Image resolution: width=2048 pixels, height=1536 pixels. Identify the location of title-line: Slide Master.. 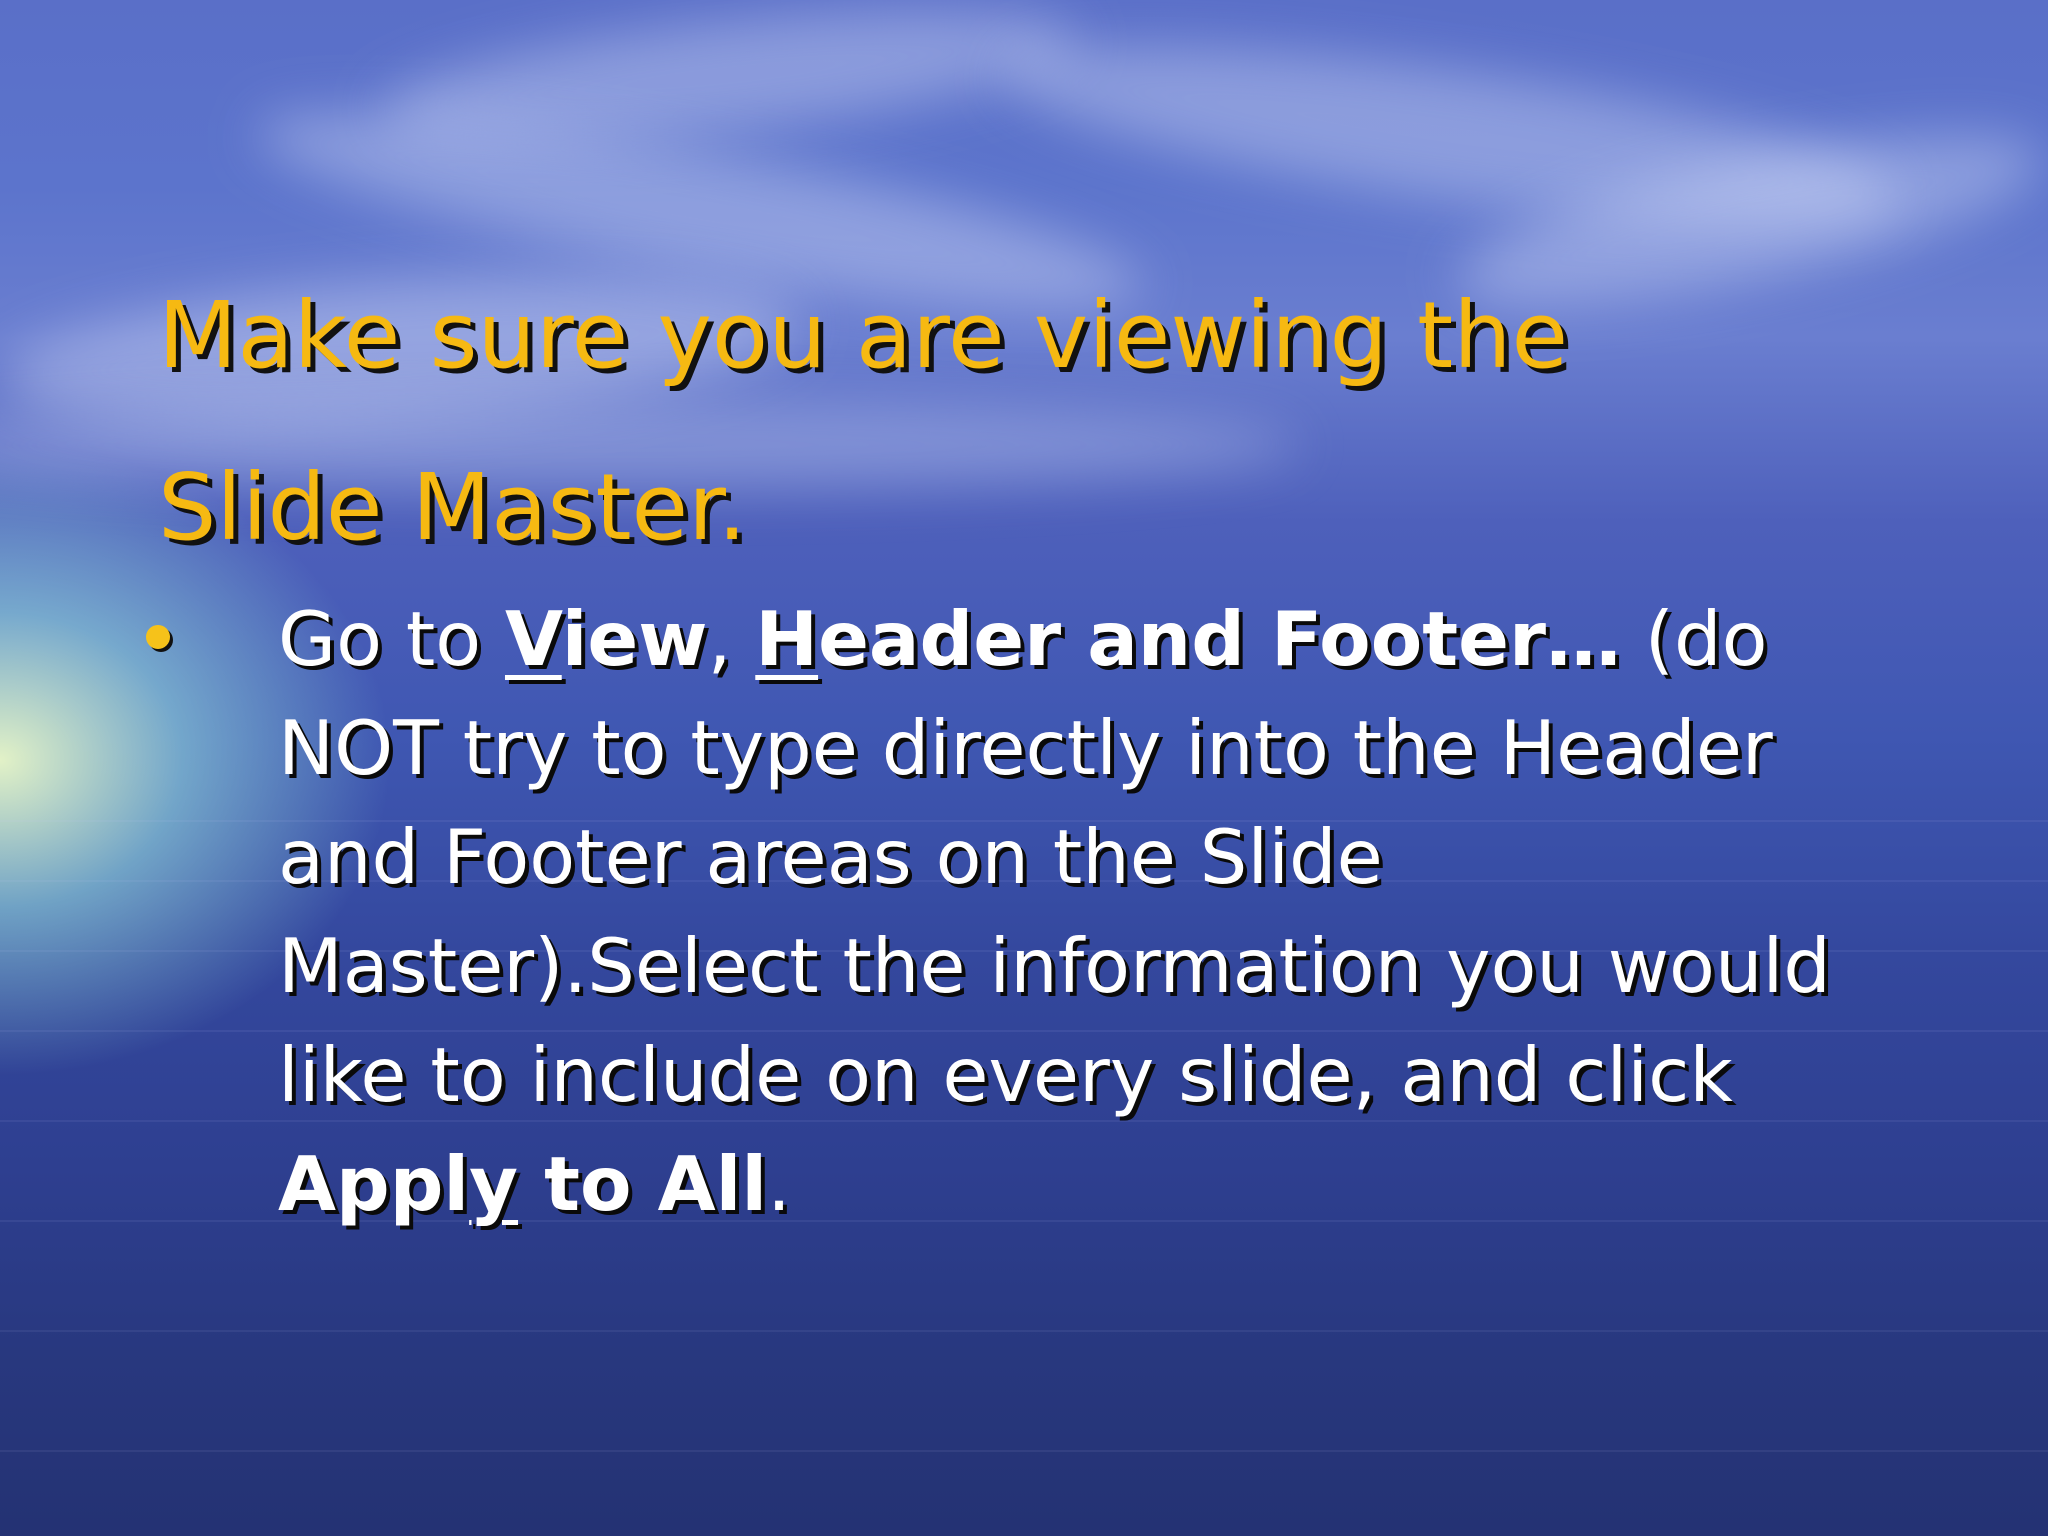
(452, 507).